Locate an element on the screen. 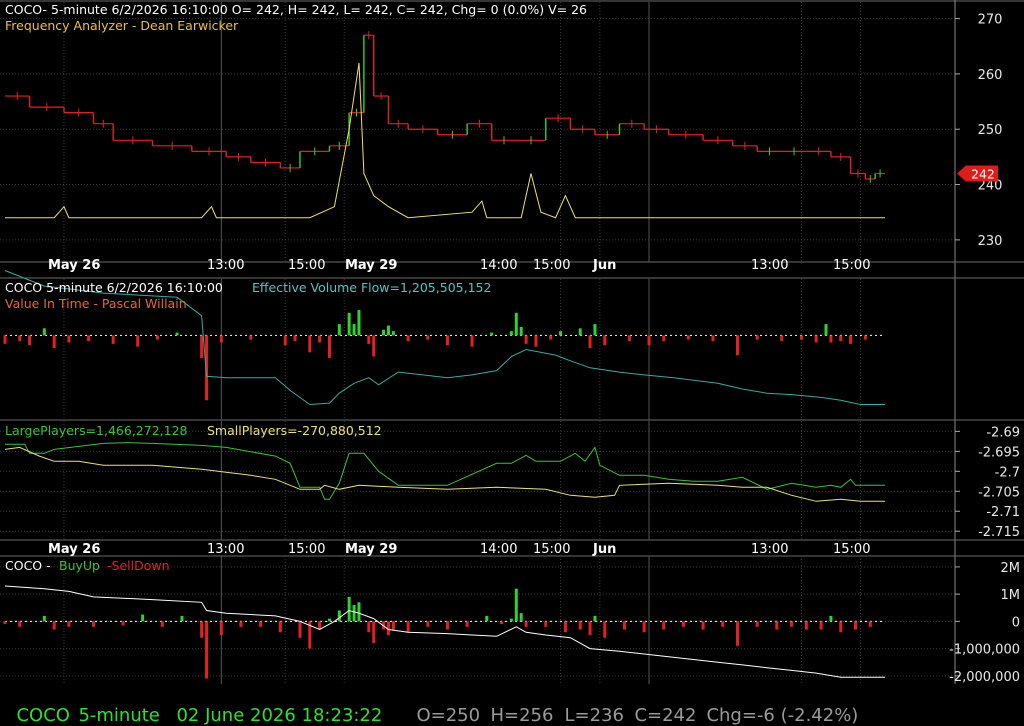  buysell-label-symbol: COCO - is located at coordinates (28, 565).